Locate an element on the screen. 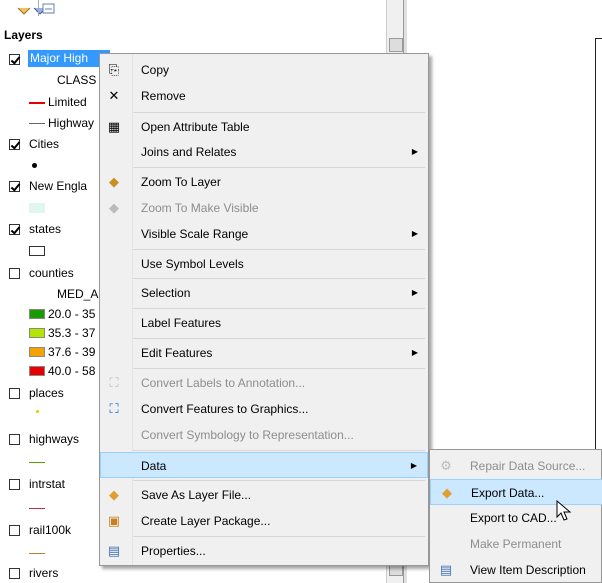 The image size is (602, 583). menu-item-joins-relates: Joins and Relates ▶ is located at coordinates (264, 152).